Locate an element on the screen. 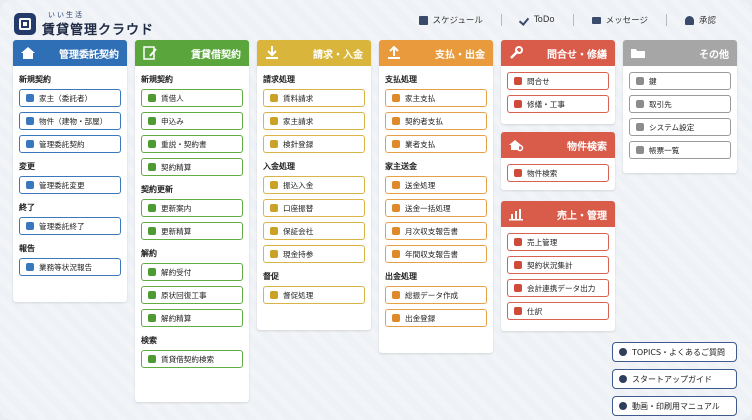 Image resolution: width=752 pixels, height=420 pixels. menu-button: 業務等状況報告 is located at coordinates (70, 267).